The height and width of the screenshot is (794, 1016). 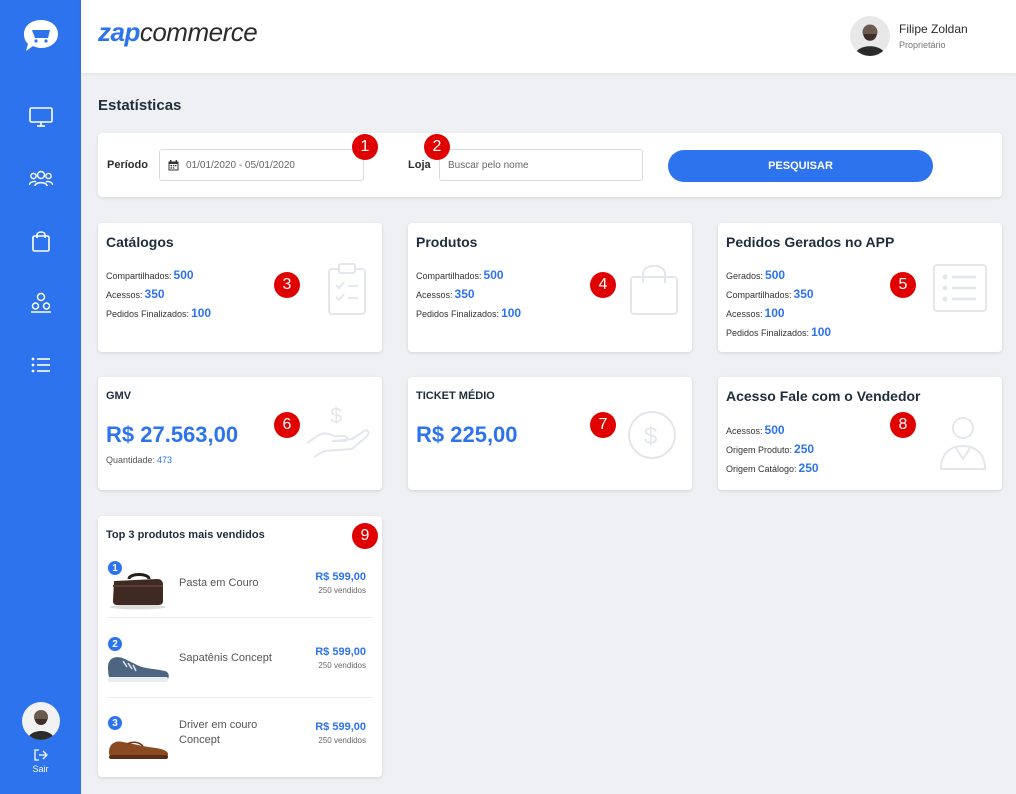 What do you see at coordinates (240, 598) in the screenshot?
I see `list-item: 1 Pasta em Couro R$ 599,00 250 vendidos` at bounding box center [240, 598].